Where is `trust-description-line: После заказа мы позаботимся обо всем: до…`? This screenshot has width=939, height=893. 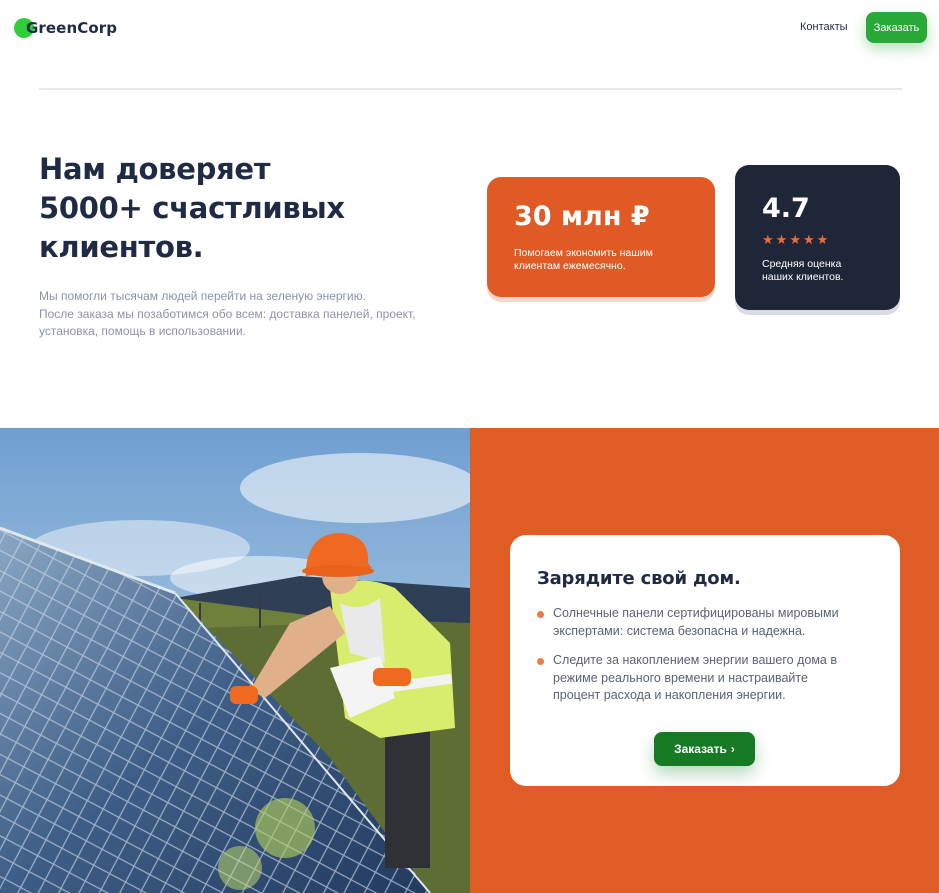
trust-description-line: После заказа мы позаботимся обо всем: до… is located at coordinates (227, 313).